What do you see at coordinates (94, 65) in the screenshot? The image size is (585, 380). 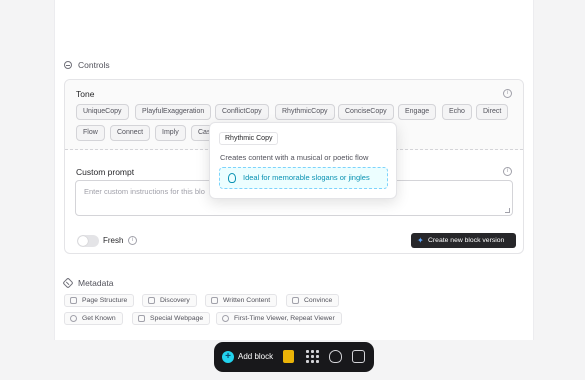 I see `controls-heading: Controls` at bounding box center [94, 65].